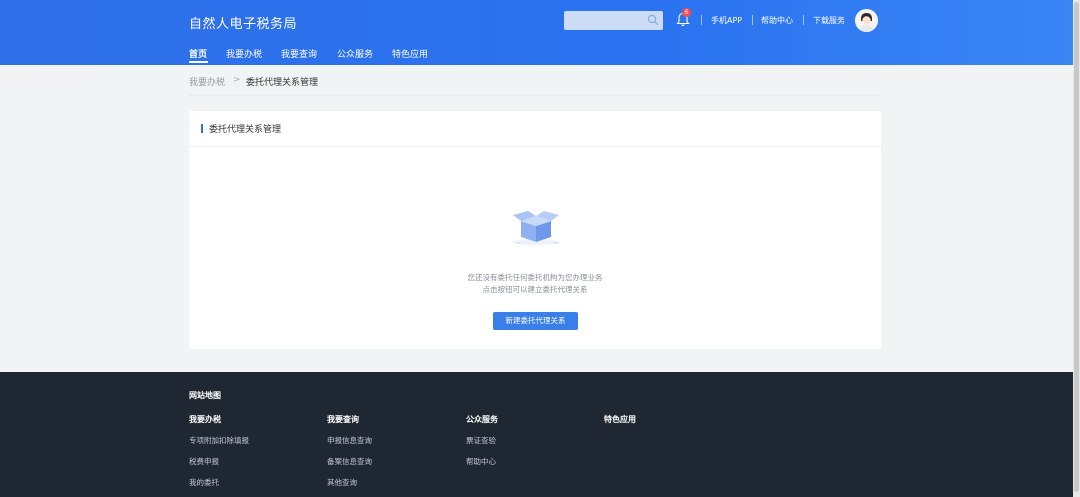  Describe the element at coordinates (207, 81) in the screenshot. I see `breadcrumb-parent: 我要办税` at that location.